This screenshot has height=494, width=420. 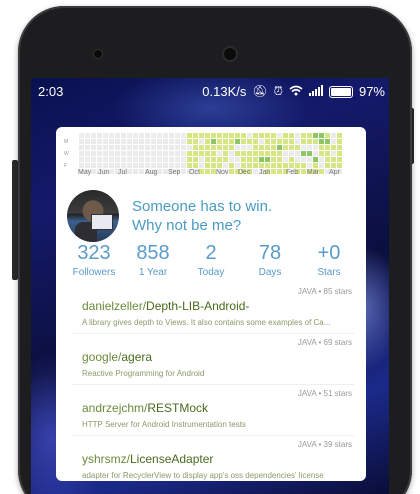 What do you see at coordinates (93, 216) in the screenshot?
I see `avatar` at bounding box center [93, 216].